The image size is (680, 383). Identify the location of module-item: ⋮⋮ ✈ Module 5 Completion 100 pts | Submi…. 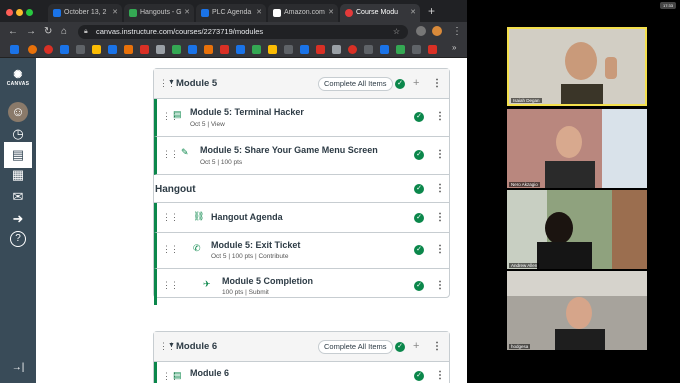
(301, 287).